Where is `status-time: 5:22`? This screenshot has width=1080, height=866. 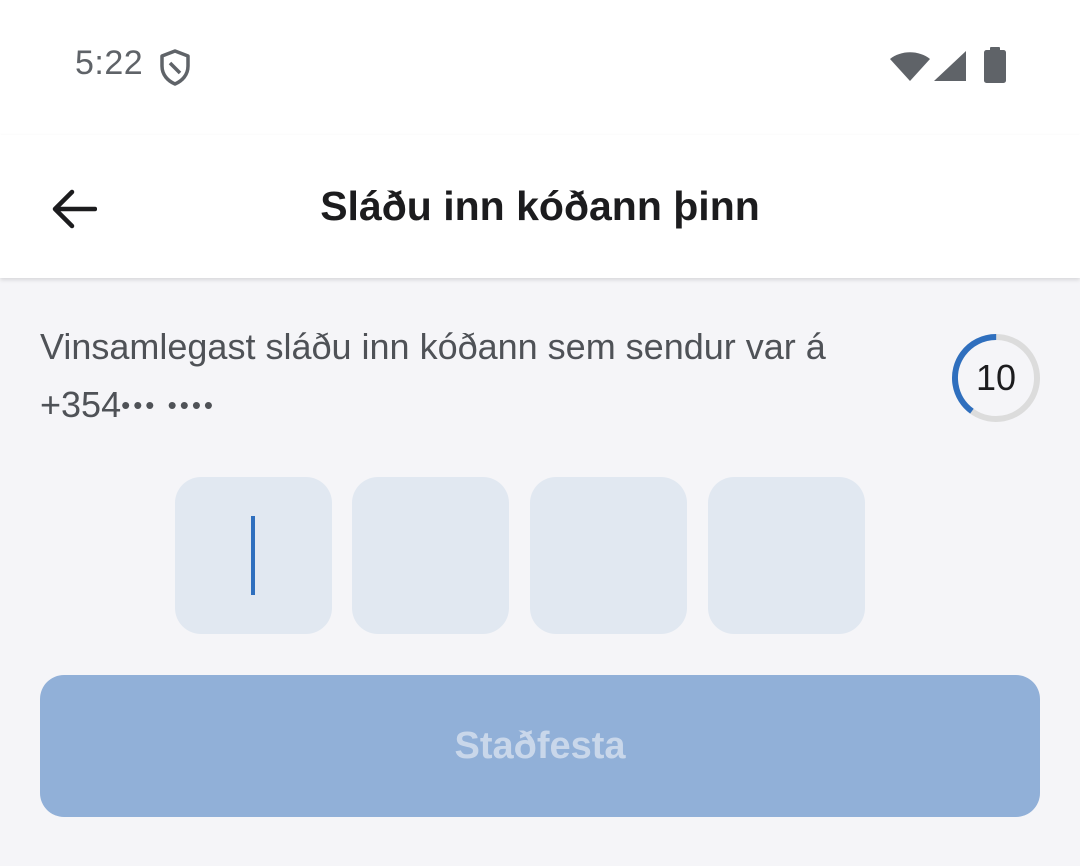 status-time: 5:22 is located at coordinates (109, 63).